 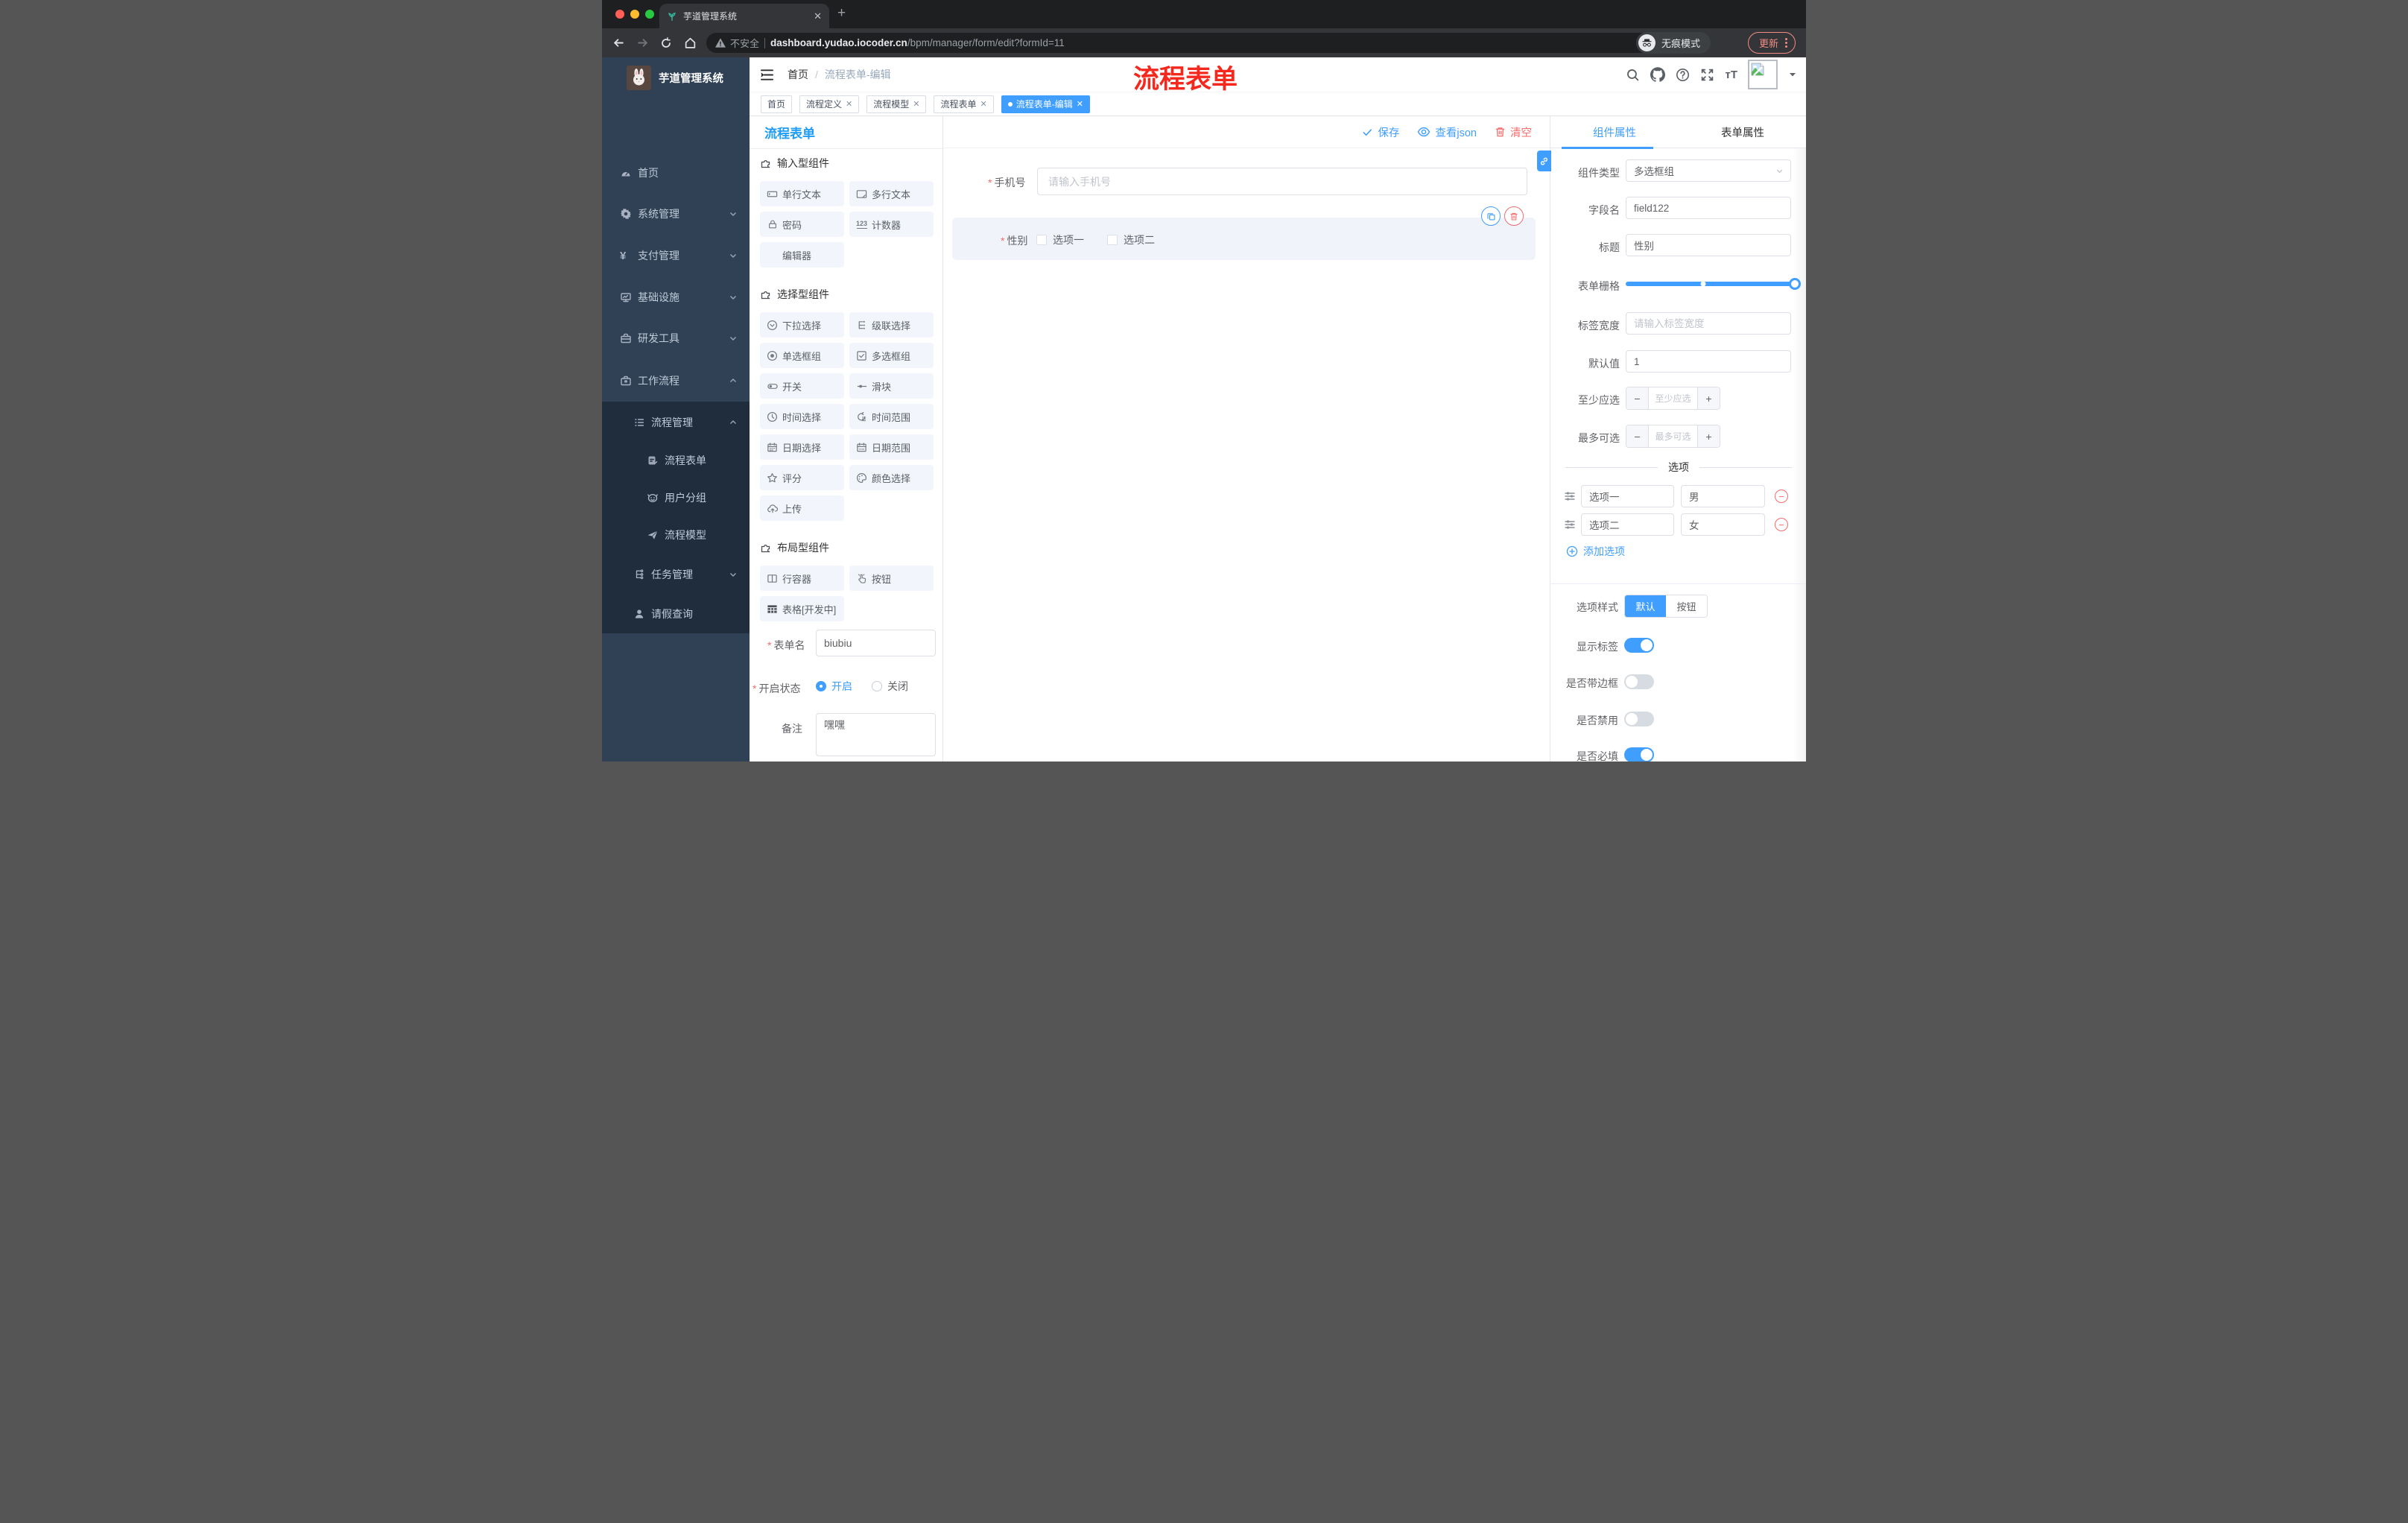 What do you see at coordinates (1742, 132) in the screenshot?
I see `tab-form-props: 表单属性` at bounding box center [1742, 132].